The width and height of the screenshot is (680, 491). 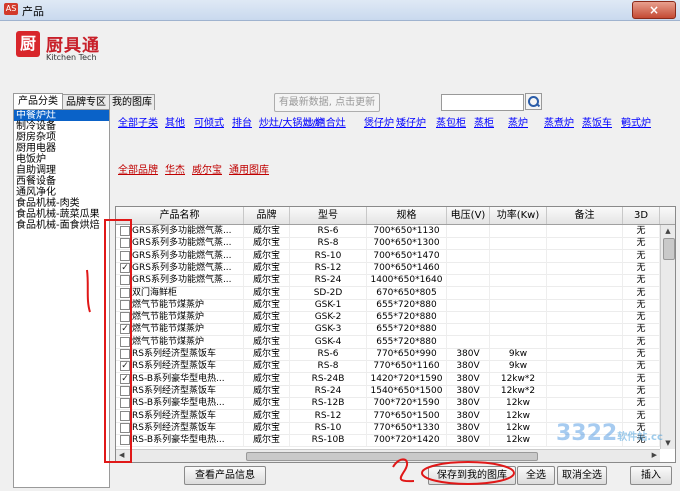 What do you see at coordinates (388, 293) in the screenshot?
I see `table-row: 双门海鲜柜 威尔宝 SD-2D 670*650*805 无` at bounding box center [388, 293].